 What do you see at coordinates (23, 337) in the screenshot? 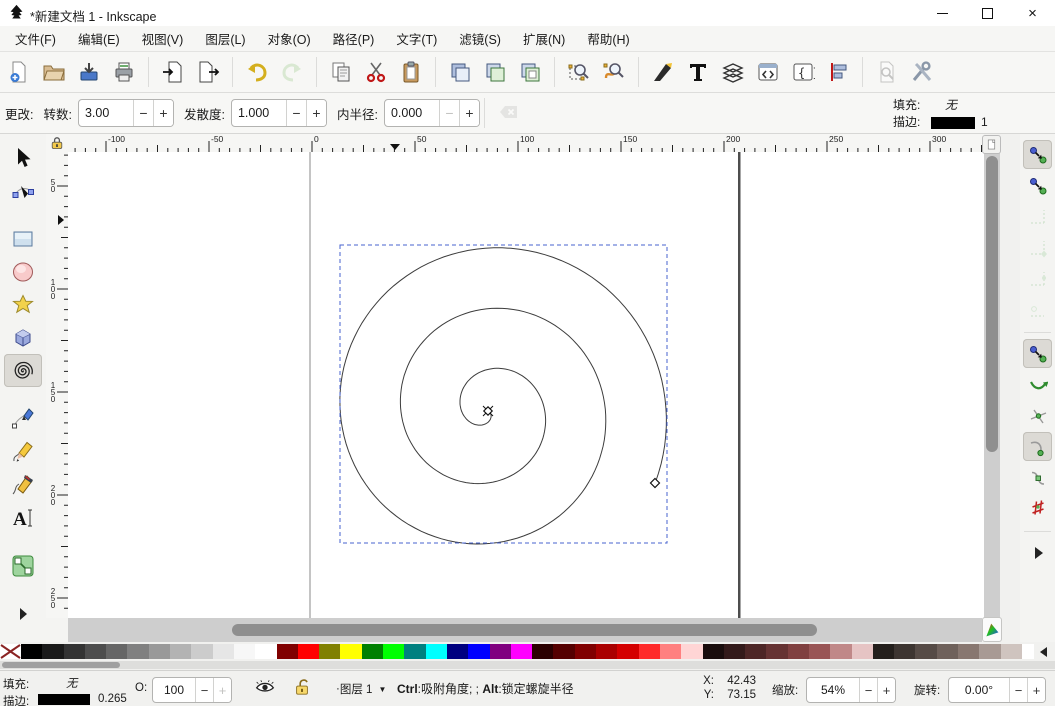
I see `box3d-tool-button` at bounding box center [23, 337].